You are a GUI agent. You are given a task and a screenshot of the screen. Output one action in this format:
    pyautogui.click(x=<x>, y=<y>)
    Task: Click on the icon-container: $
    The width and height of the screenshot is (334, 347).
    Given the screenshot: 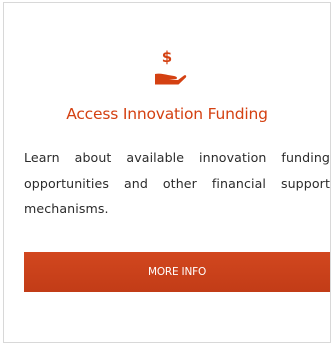 What is the action you would take?
    pyautogui.click(x=167, y=67)
    